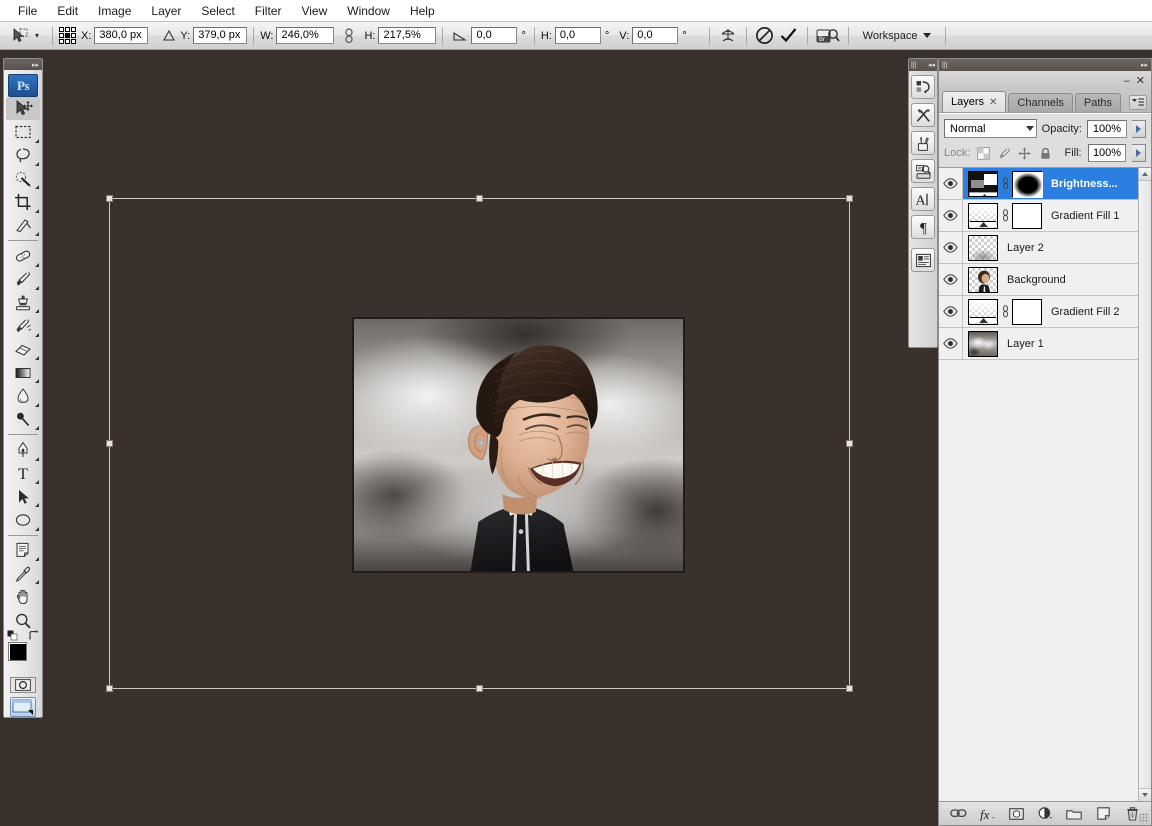 This screenshot has width=1152, height=826. I want to click on workspace-switcher: Workspace, so click(897, 36).